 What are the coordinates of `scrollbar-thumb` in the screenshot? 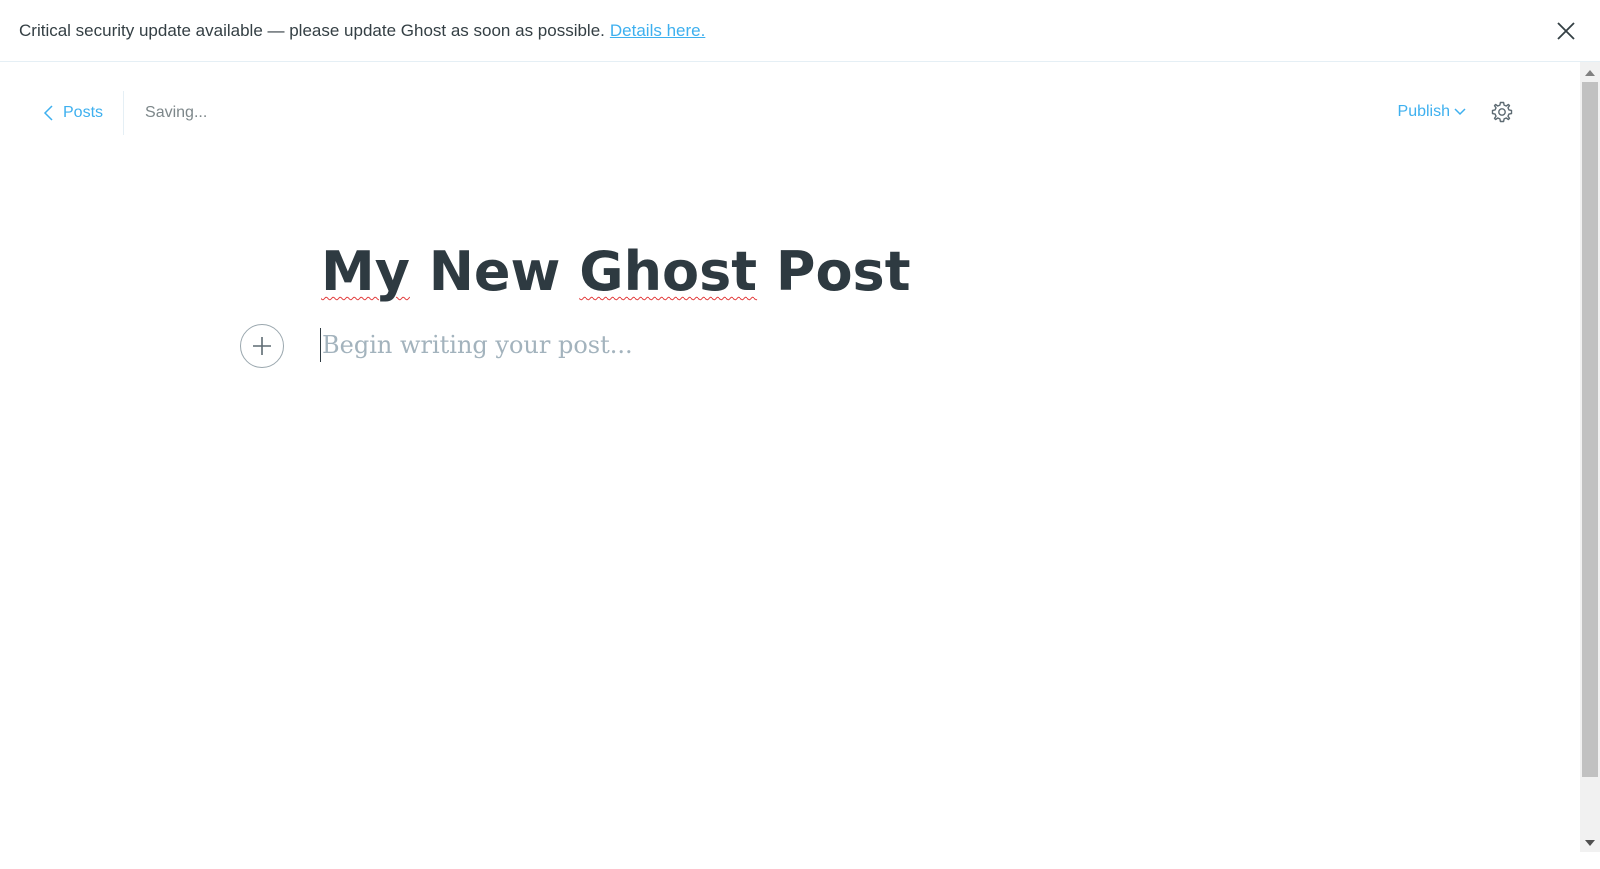 It's located at (1590, 429).